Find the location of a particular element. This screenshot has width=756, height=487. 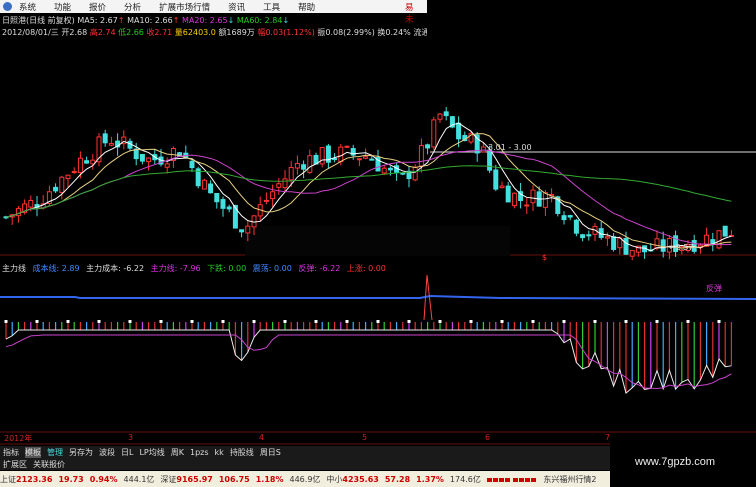

ma60-line is located at coordinates (368, 191).